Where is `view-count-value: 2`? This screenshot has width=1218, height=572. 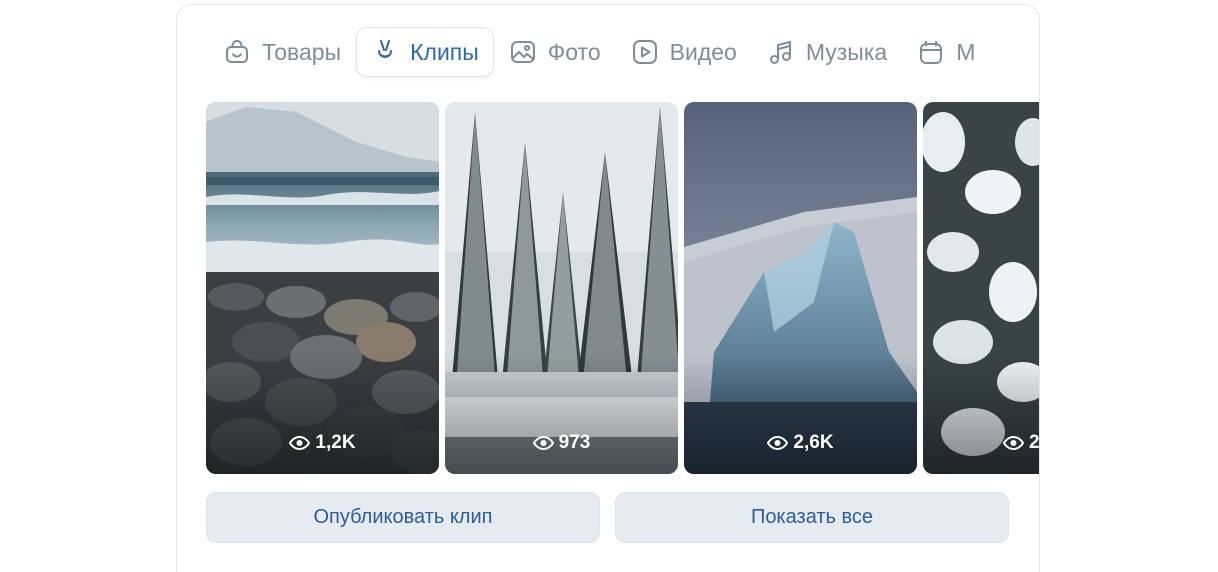 view-count-value: 2 is located at coordinates (1034, 442).